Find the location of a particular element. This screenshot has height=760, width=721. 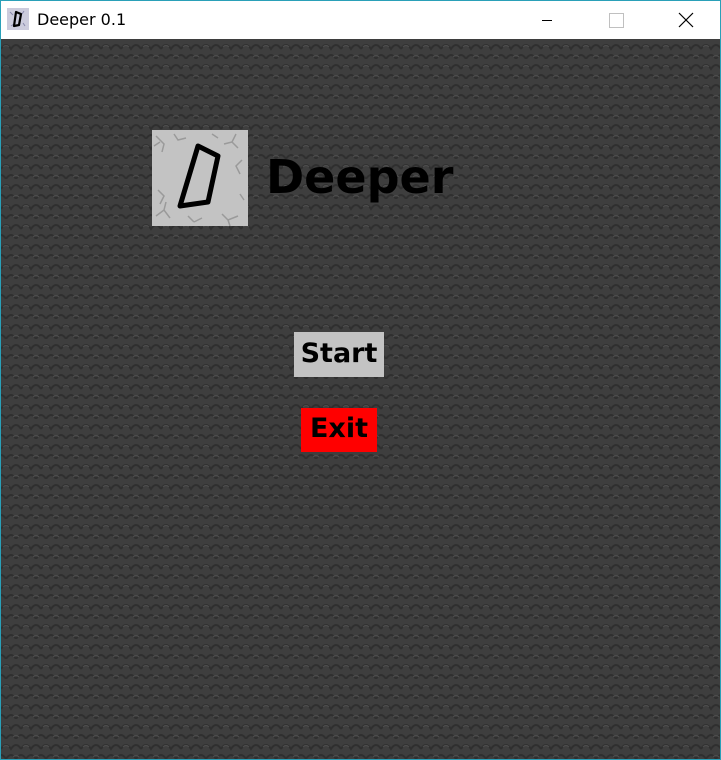

maximize-button is located at coordinates (615, 20).